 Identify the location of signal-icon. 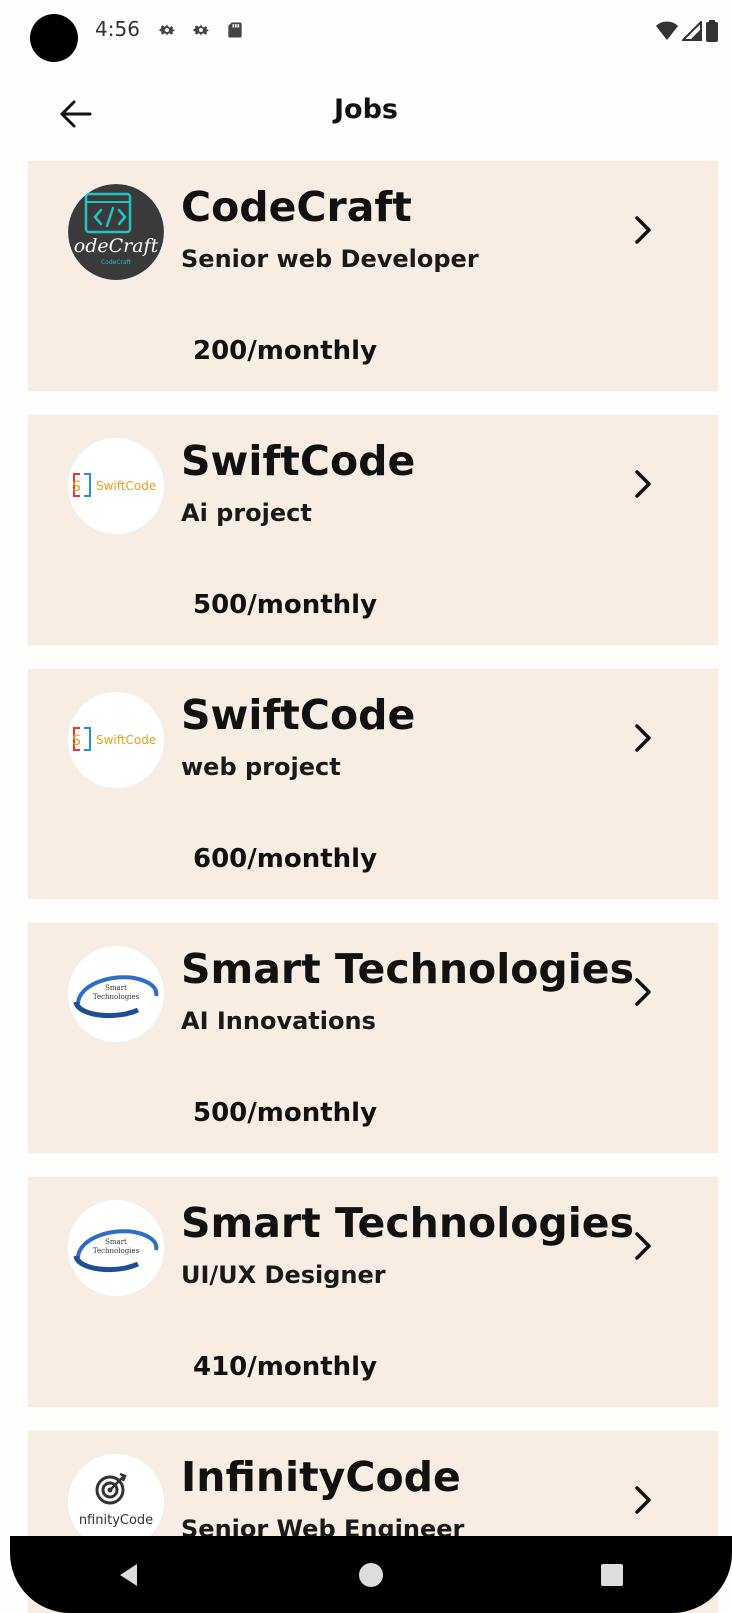
(692, 31).